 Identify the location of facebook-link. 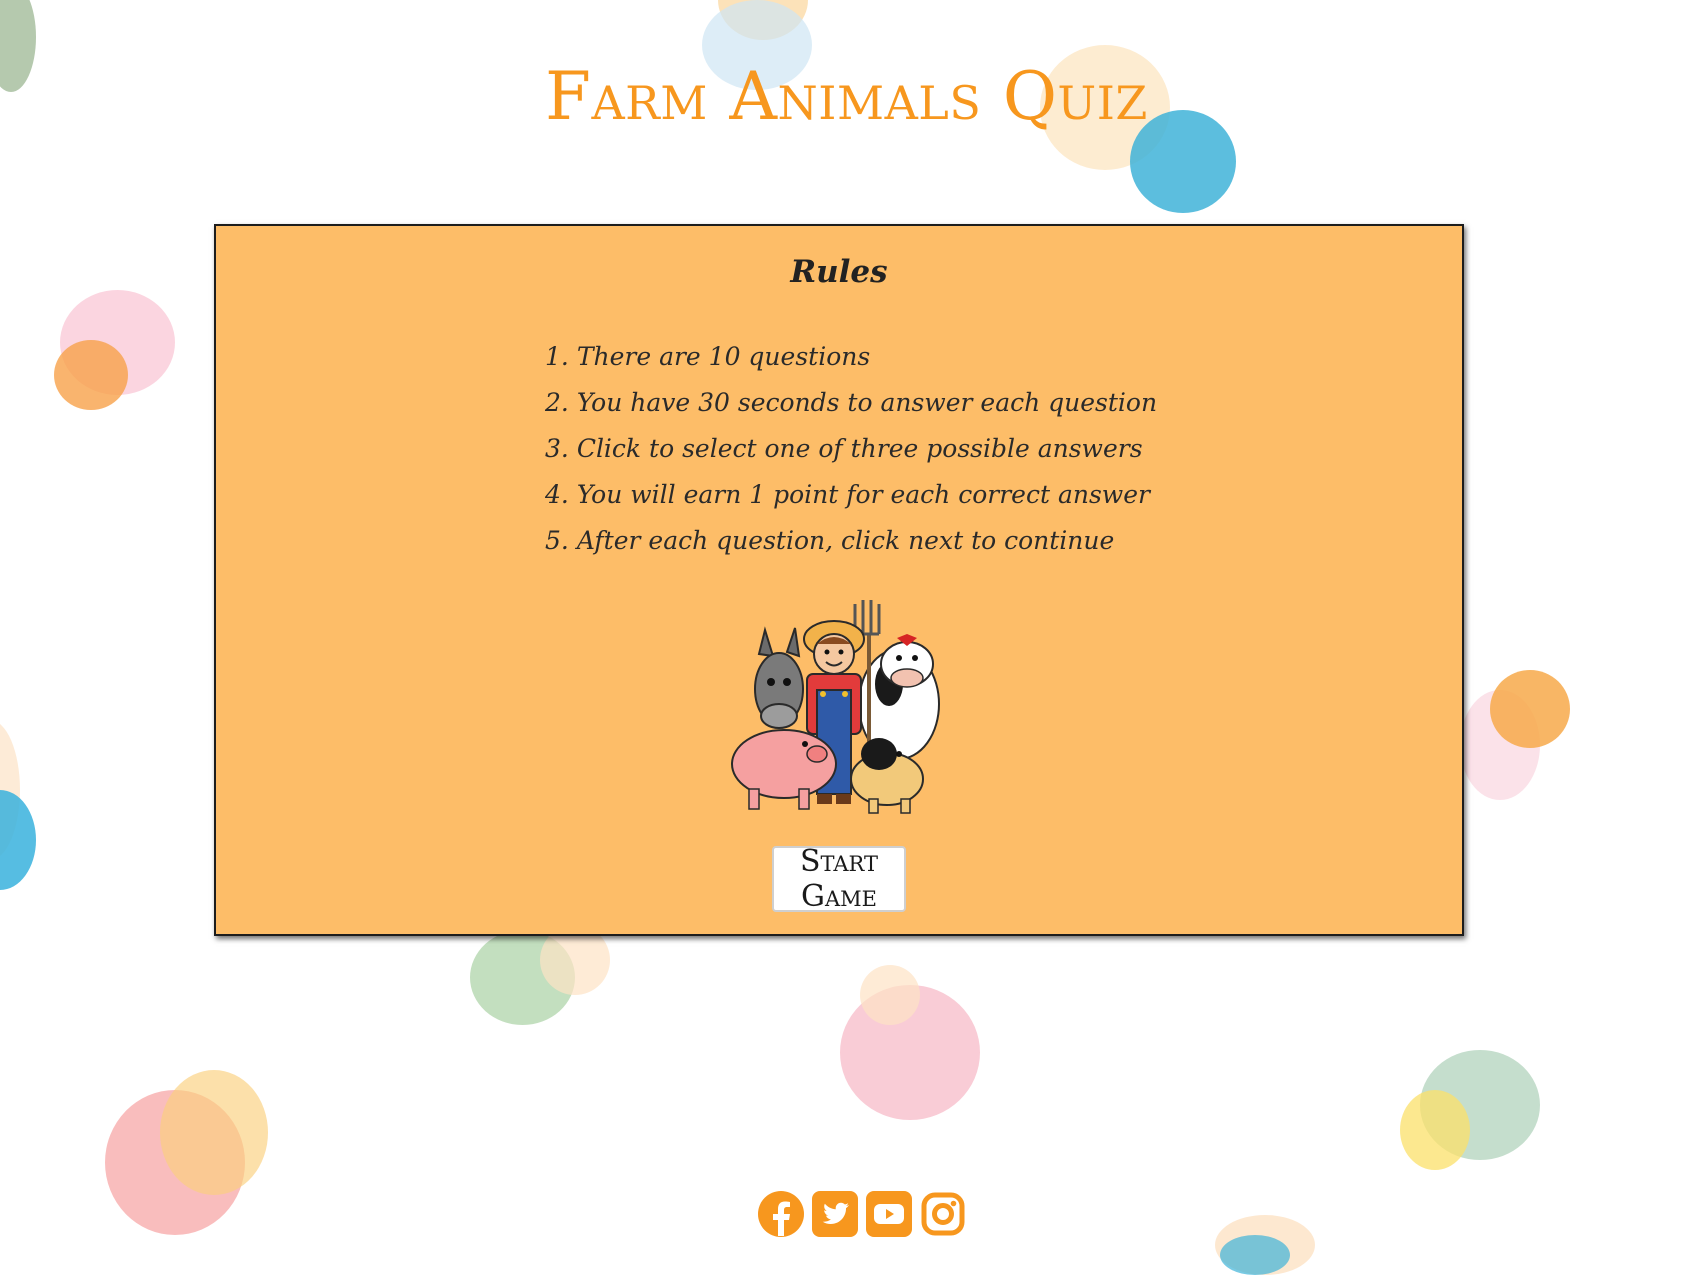
(781, 1214).